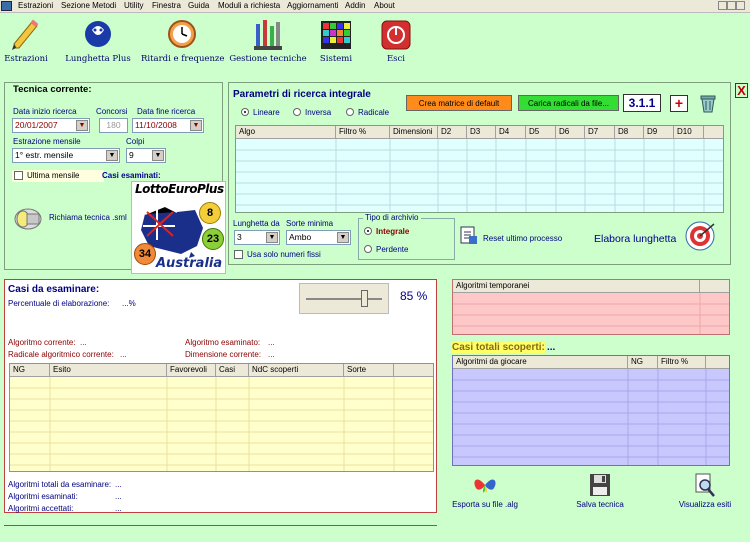  What do you see at coordinates (336, 41) in the screenshot?
I see `toolbar-sistemi-button: Sistemi` at bounding box center [336, 41].